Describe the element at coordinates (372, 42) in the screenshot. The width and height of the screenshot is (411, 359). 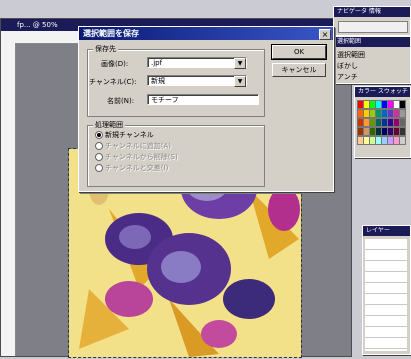
I see `options-tab: 選択範囲` at that location.